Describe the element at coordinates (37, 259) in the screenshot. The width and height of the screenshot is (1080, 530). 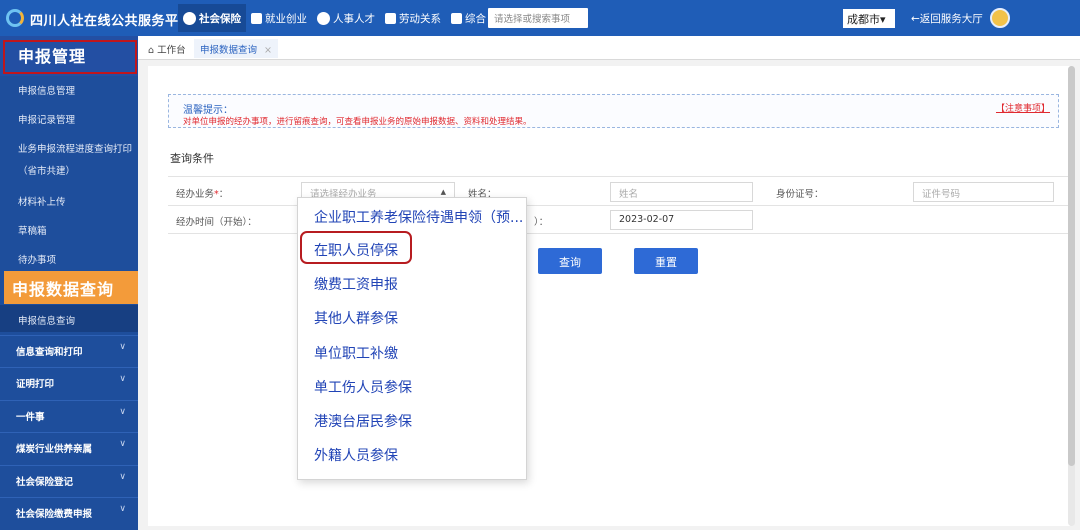
I see `sidebar-item-todo: 待办事项` at that location.